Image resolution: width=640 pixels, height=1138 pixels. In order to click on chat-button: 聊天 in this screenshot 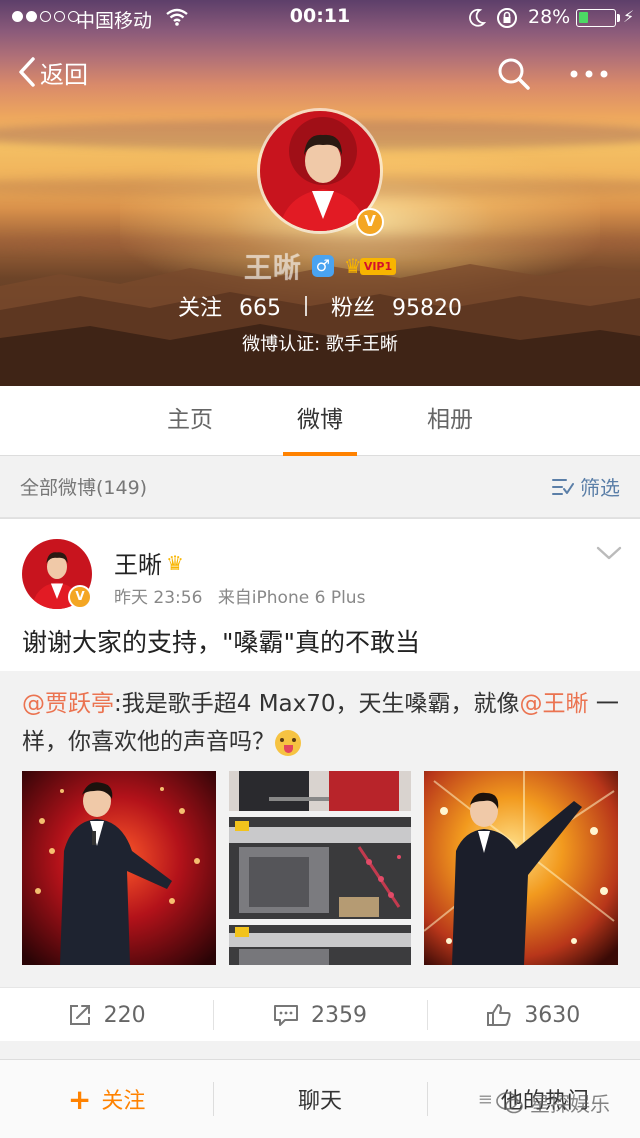, I will do `click(319, 1099)`.